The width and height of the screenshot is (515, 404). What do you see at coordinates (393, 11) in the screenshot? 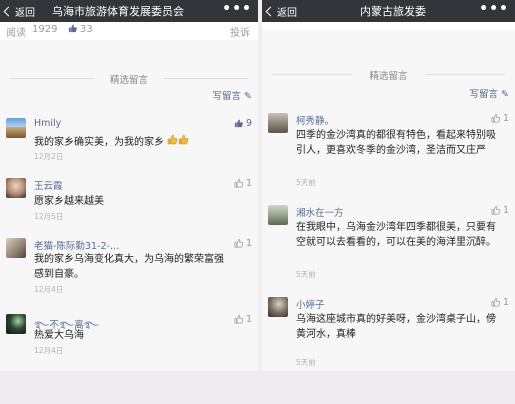
I see `page-title: 内蒙古旅发委` at bounding box center [393, 11].